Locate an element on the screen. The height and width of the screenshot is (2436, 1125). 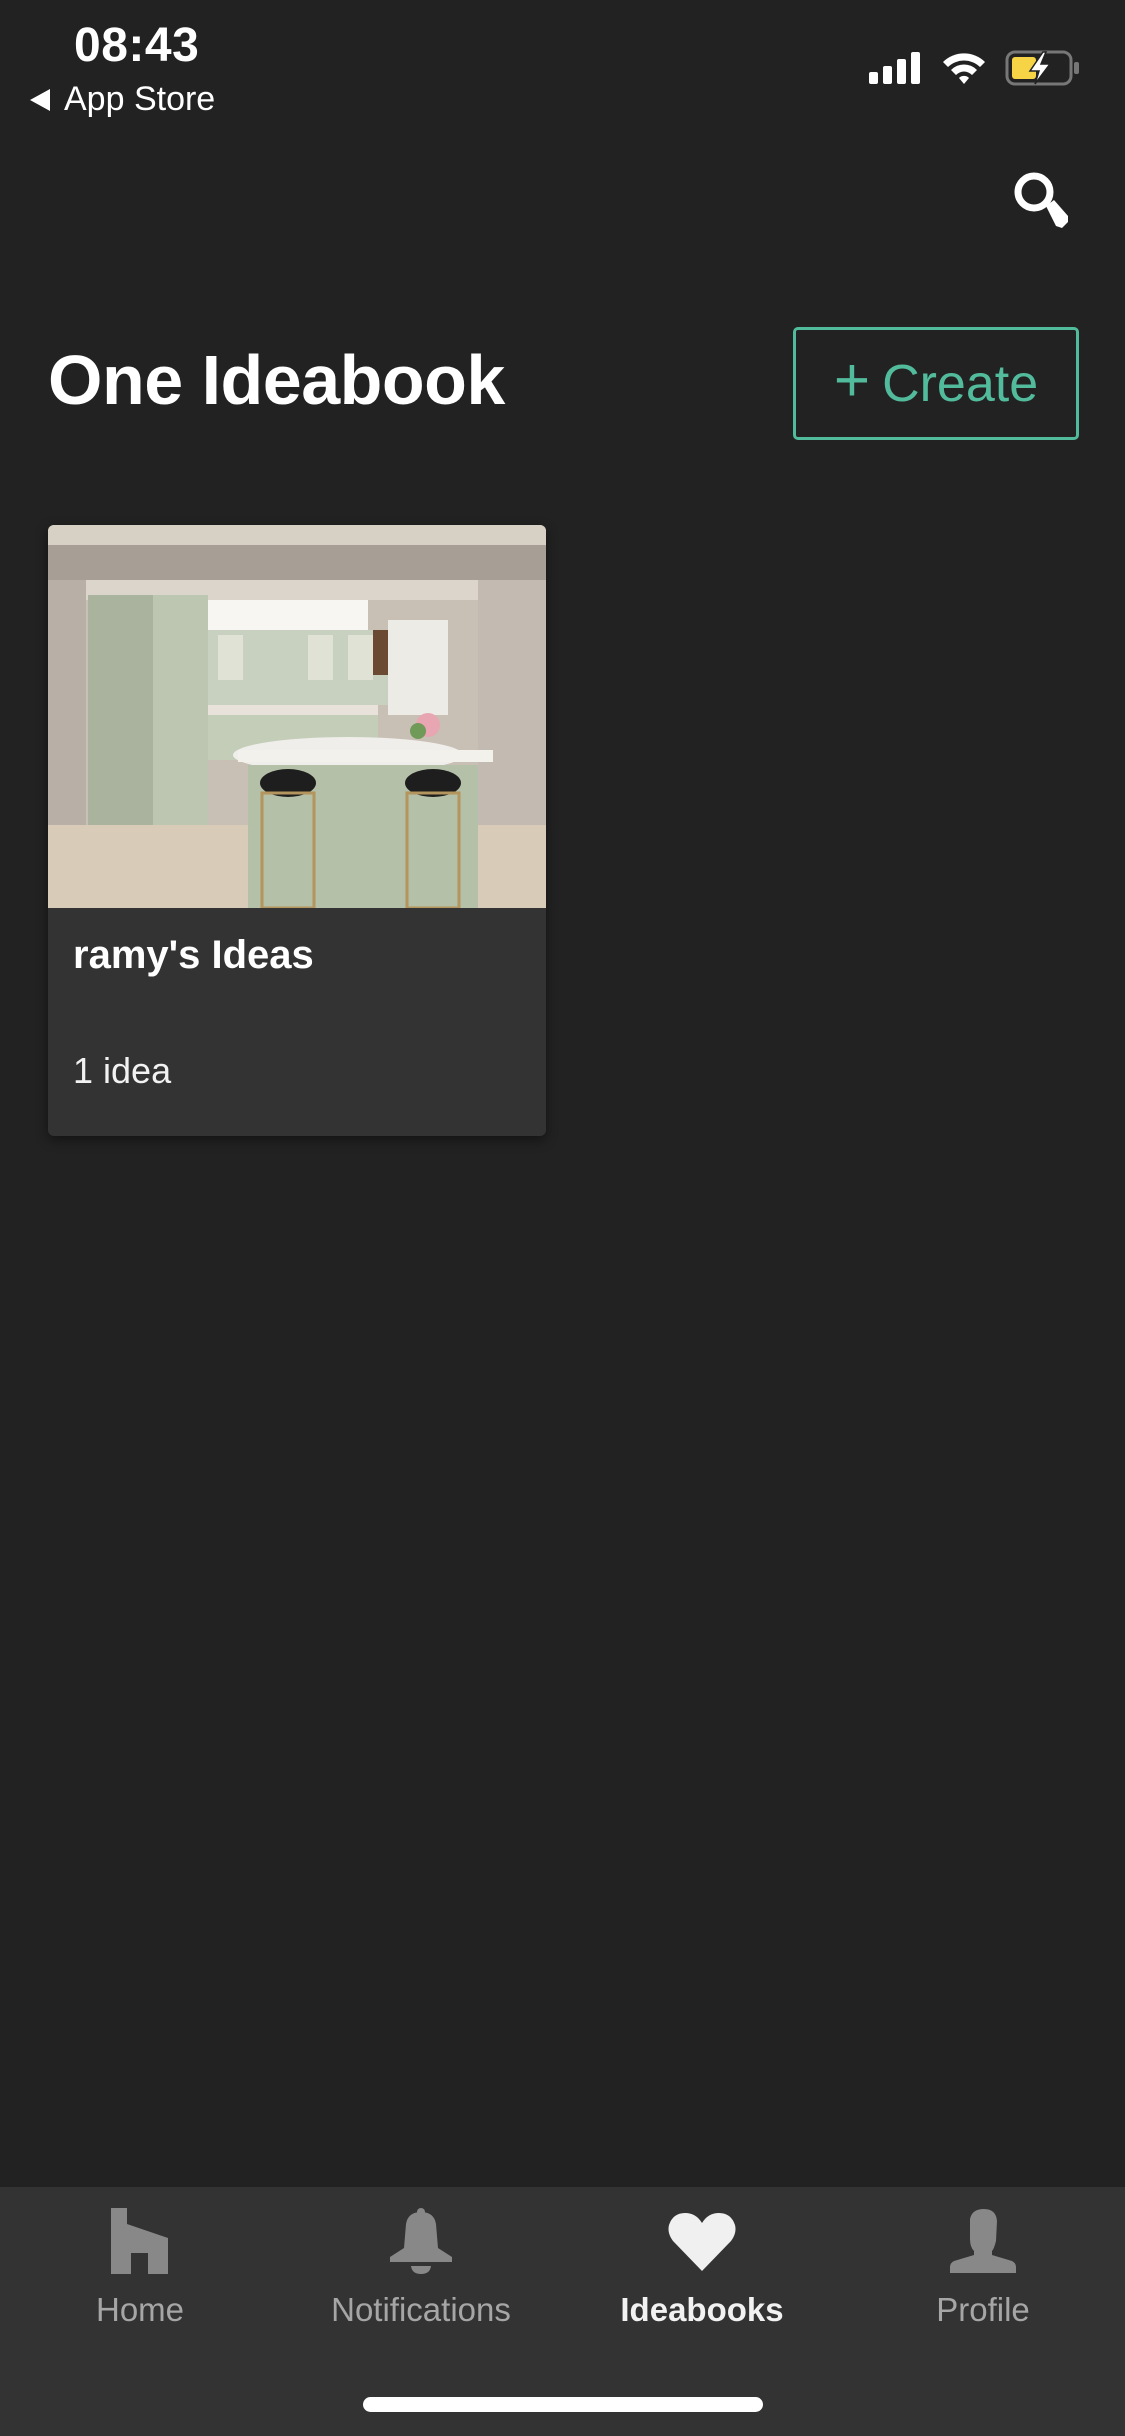
tab-profile-label: Profile is located at coordinates (983, 2309).